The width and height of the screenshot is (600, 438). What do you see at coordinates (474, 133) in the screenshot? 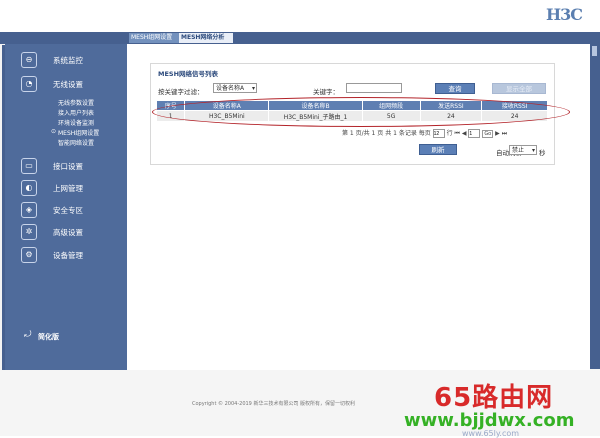
I see `page-input` at bounding box center [474, 133].